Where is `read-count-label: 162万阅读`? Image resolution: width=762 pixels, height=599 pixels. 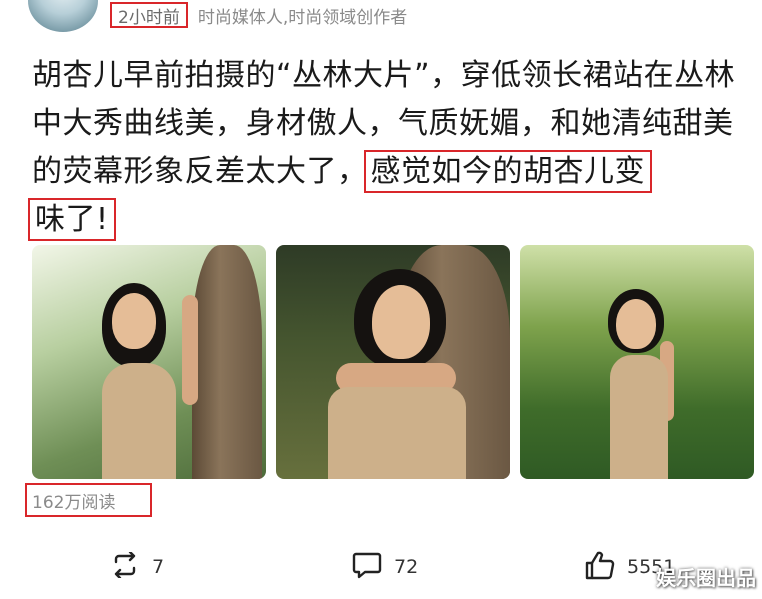
read-count-label: 162万阅读 is located at coordinates (74, 502).